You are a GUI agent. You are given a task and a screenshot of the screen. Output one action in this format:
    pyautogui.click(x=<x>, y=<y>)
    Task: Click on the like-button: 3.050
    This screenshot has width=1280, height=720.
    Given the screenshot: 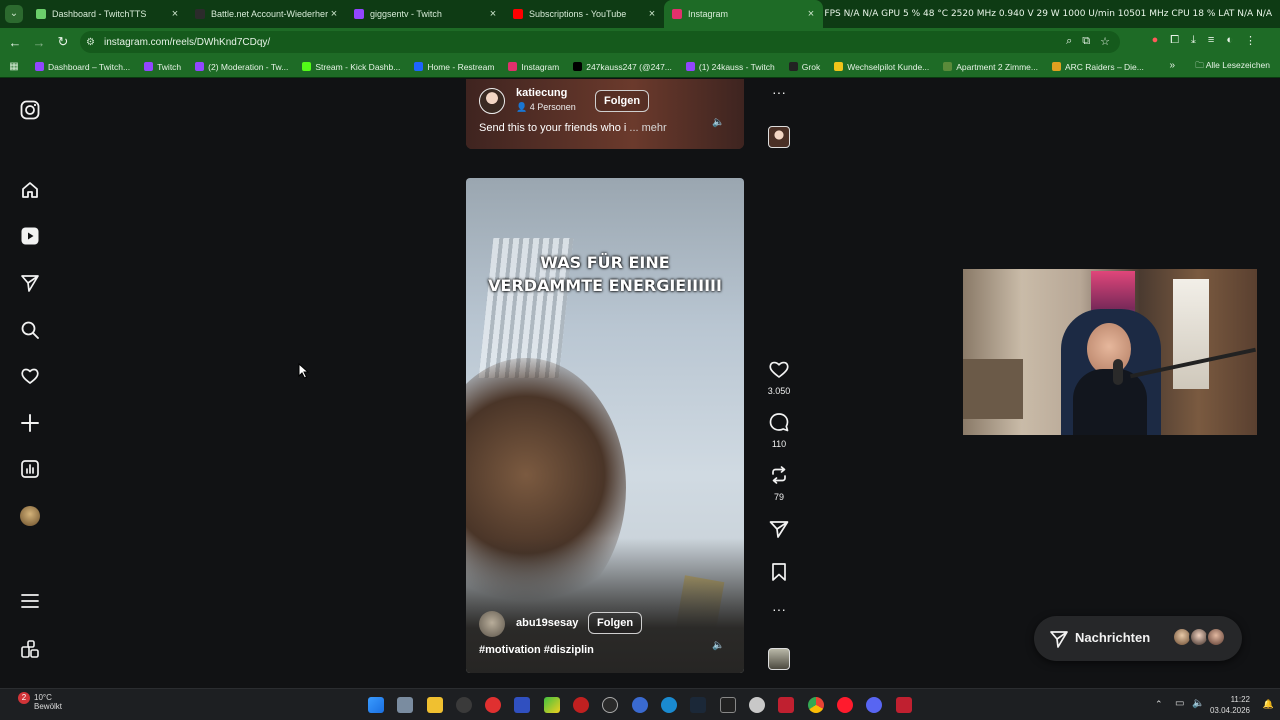 What is the action you would take?
    pyautogui.click(x=779, y=377)
    